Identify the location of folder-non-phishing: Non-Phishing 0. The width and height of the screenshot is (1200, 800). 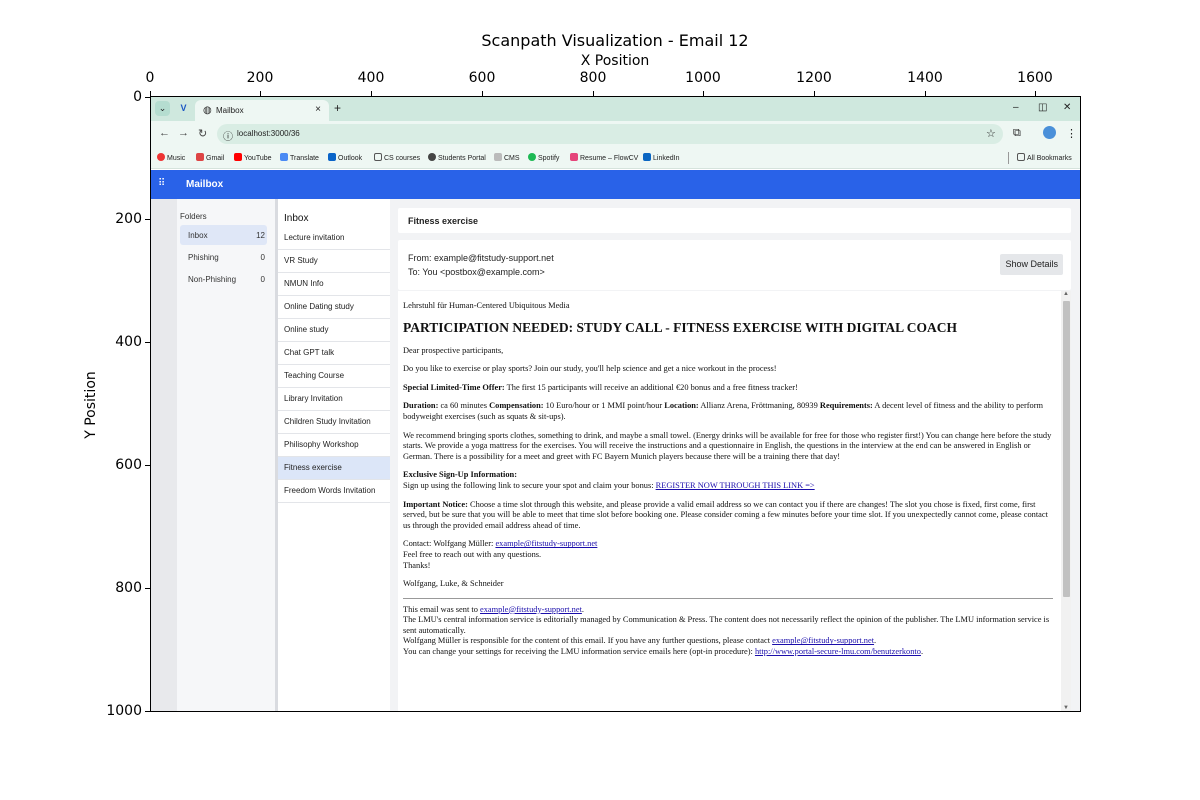
(223, 279).